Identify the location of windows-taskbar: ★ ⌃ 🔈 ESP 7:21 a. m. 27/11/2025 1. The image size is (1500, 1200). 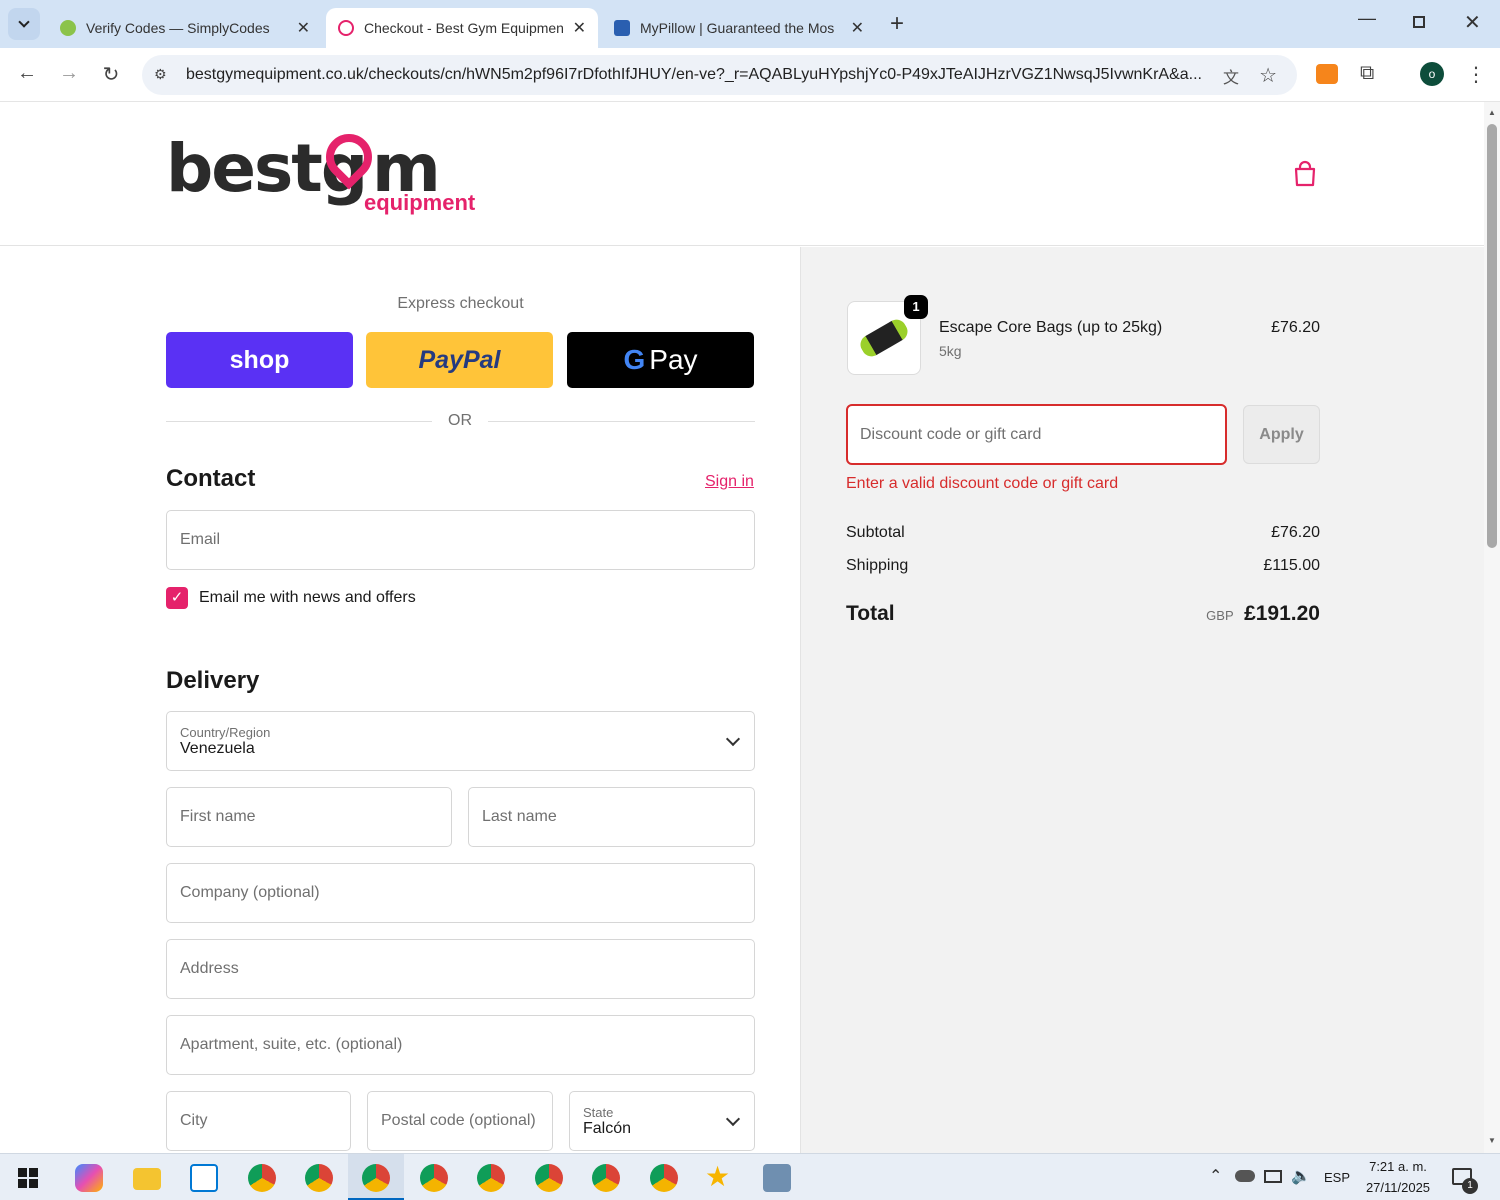
(750, 1176).